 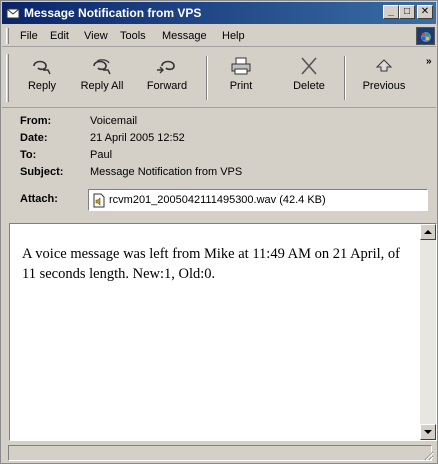 What do you see at coordinates (166, 67) in the screenshot?
I see `forward-icon` at bounding box center [166, 67].